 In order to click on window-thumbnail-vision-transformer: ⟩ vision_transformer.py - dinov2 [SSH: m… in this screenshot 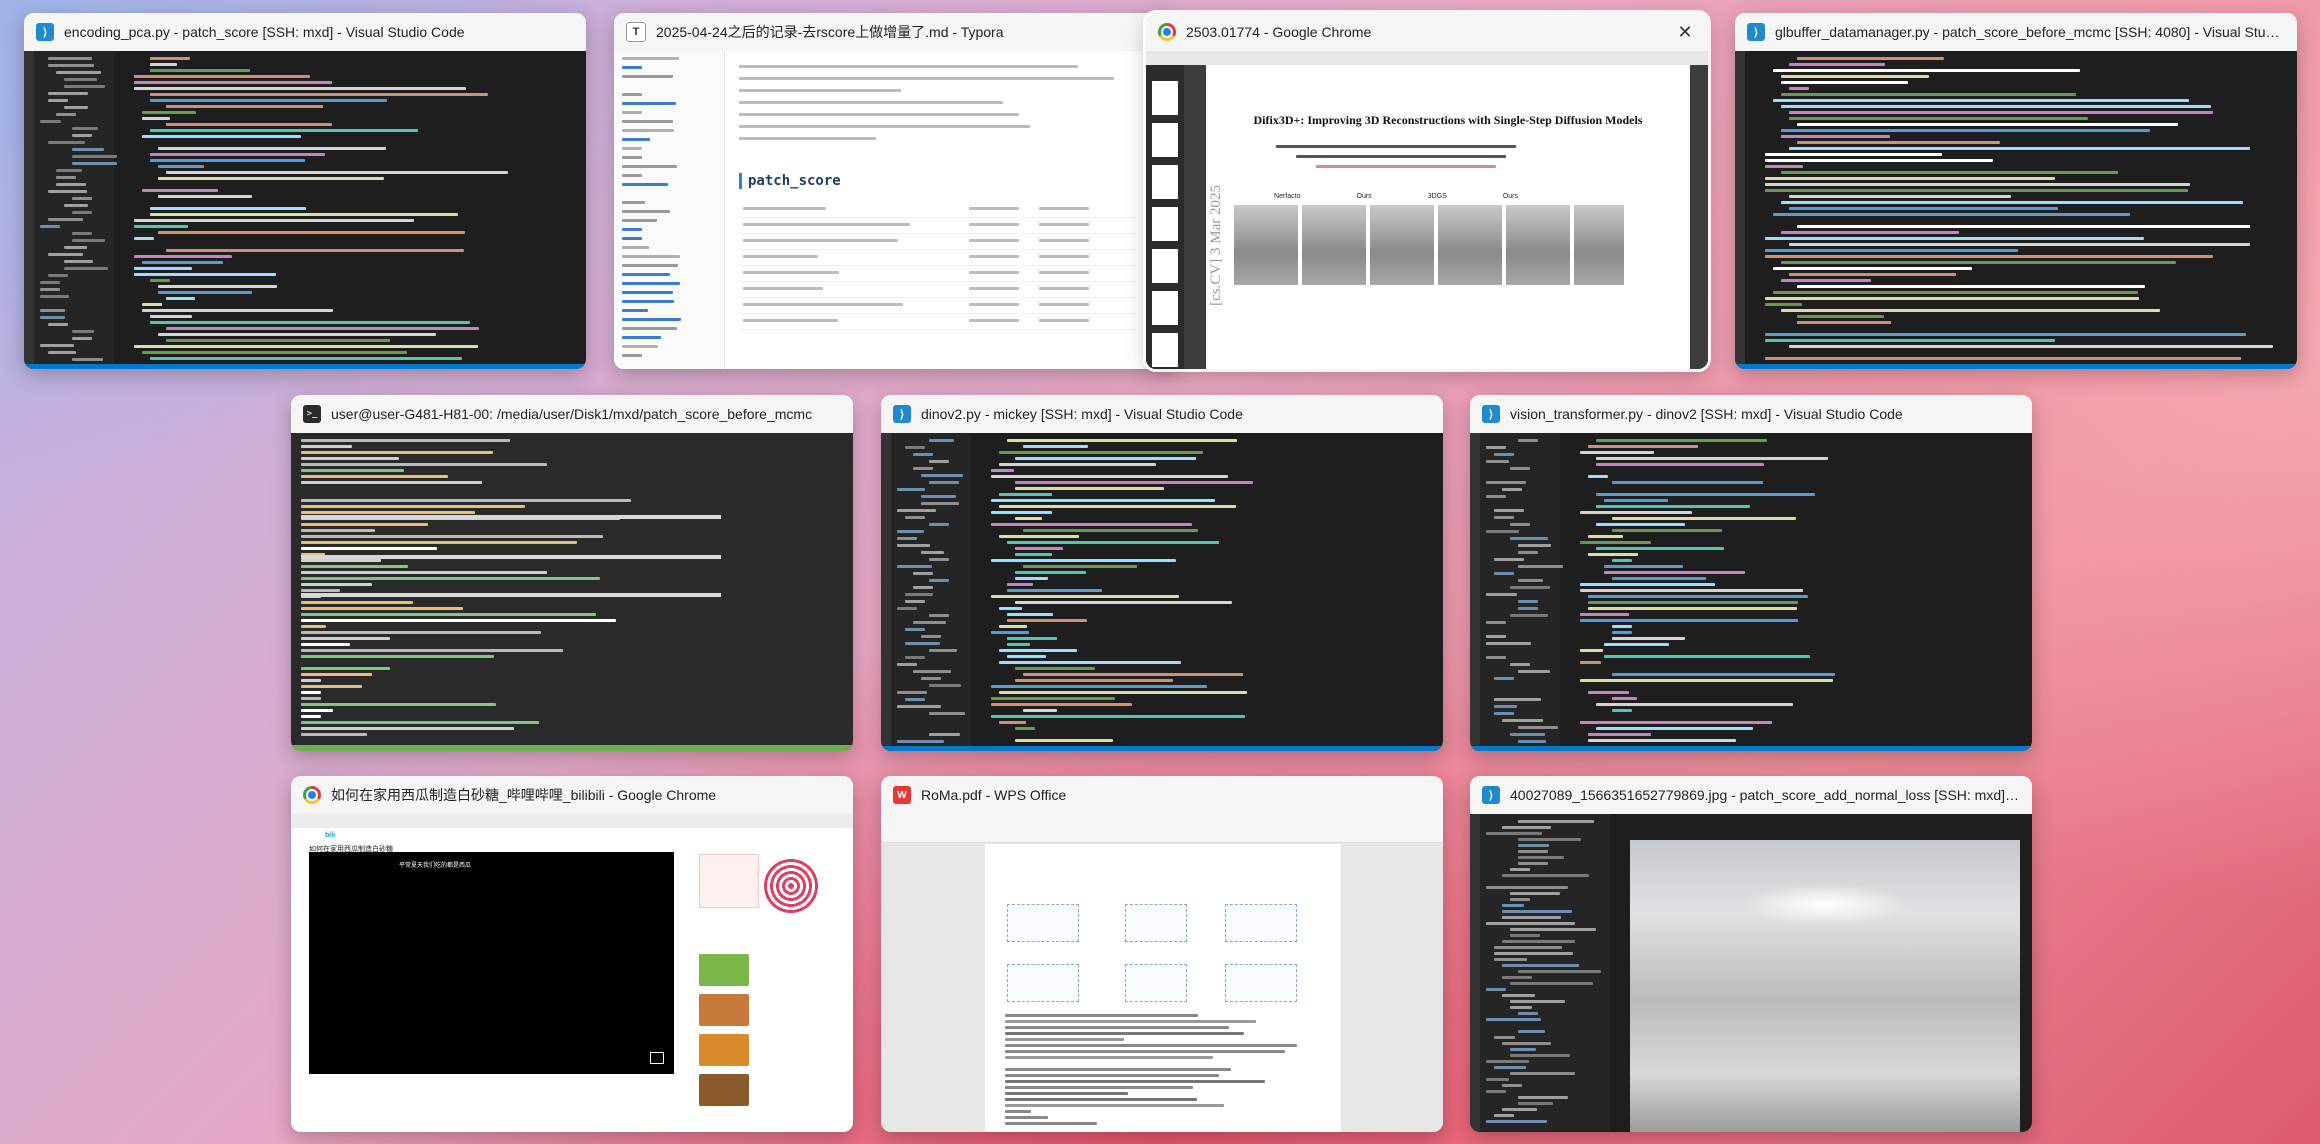, I will do `click(1751, 573)`.